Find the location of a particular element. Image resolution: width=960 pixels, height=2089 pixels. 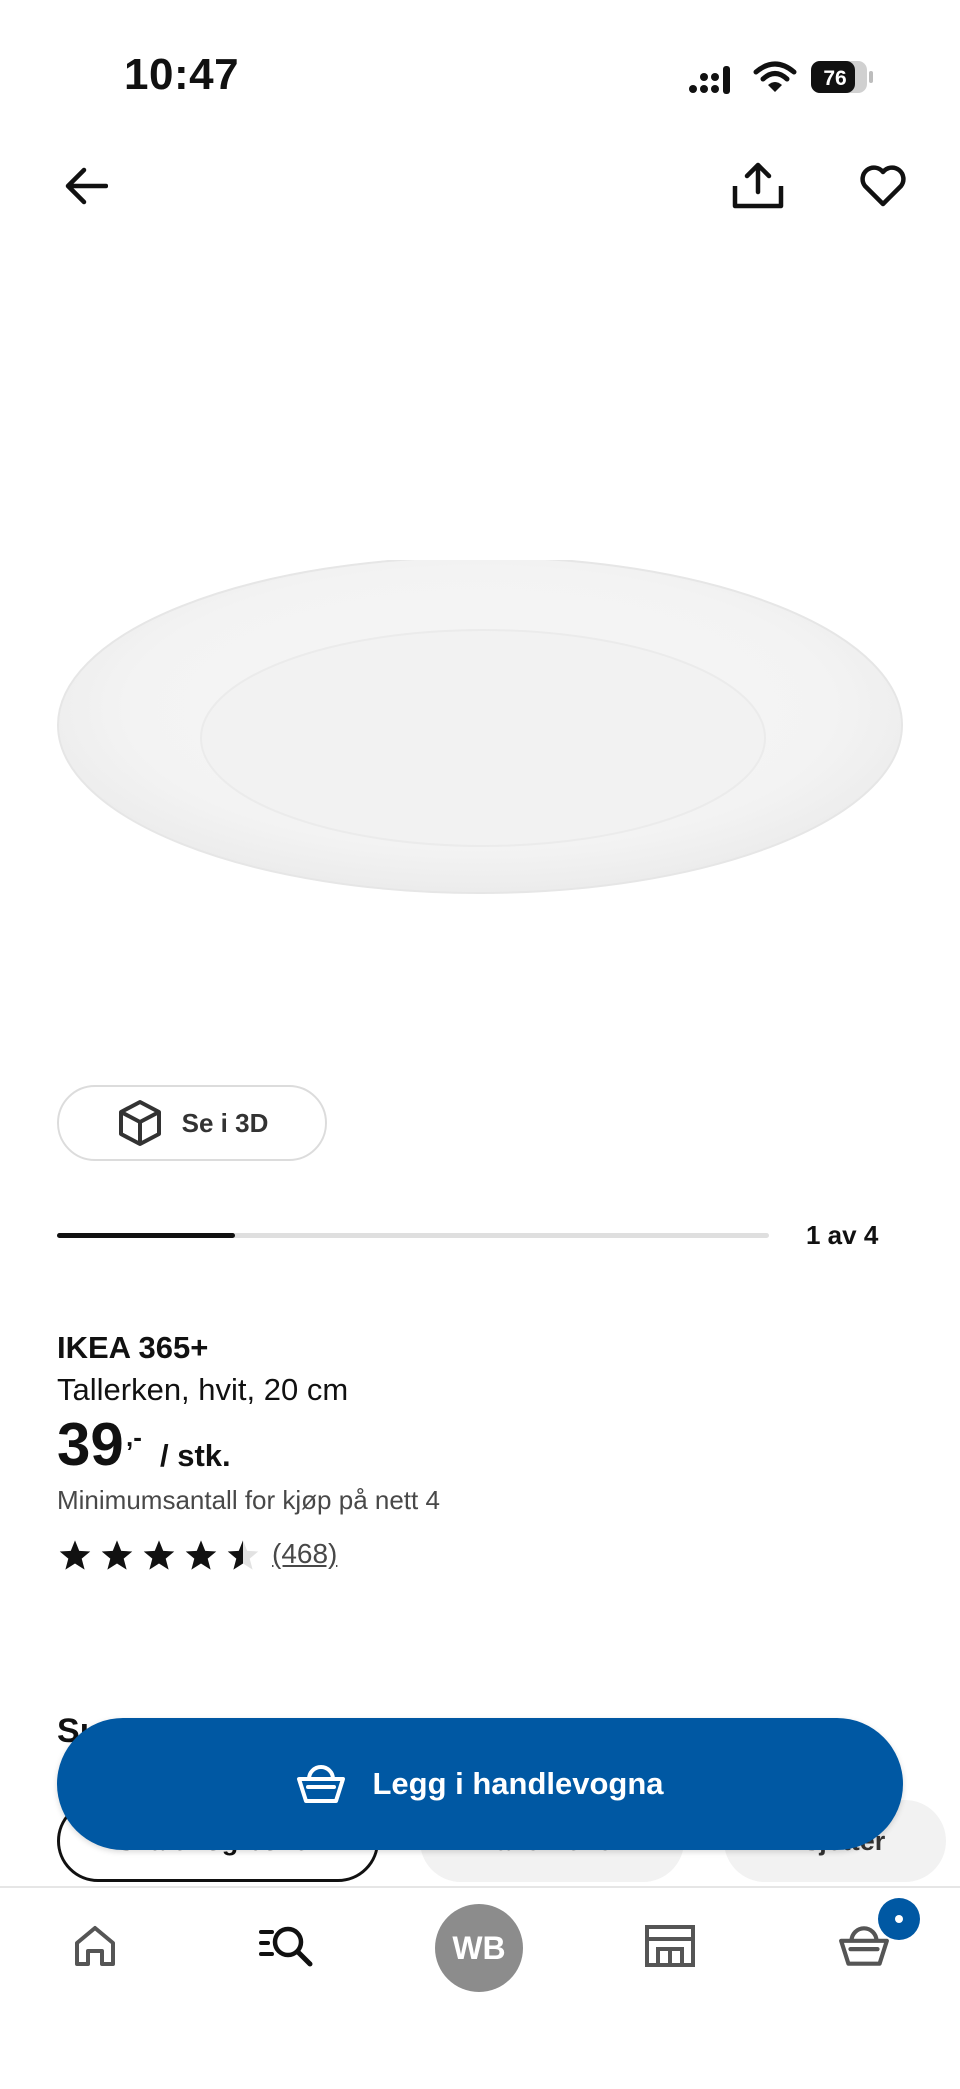

cube-icon is located at coordinates (139, 1123).